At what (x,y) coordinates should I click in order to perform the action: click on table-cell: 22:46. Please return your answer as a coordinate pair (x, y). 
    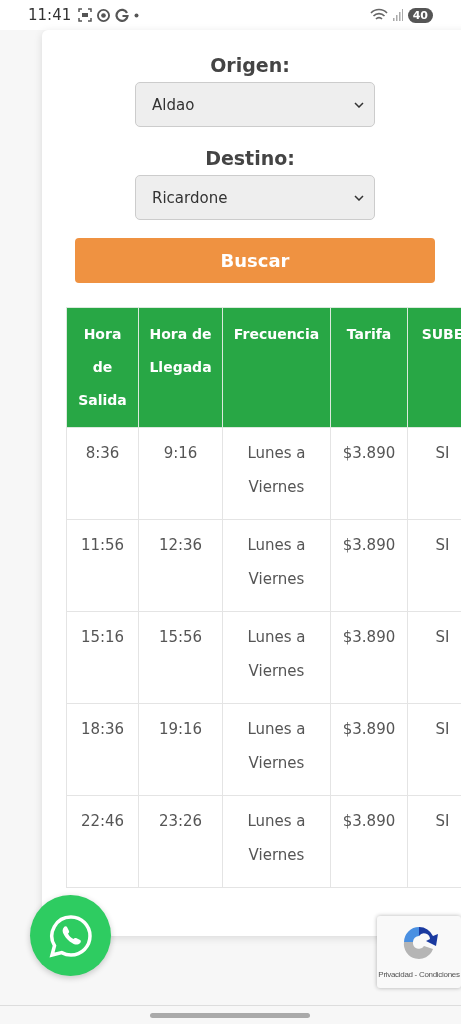
    Looking at the image, I should click on (102, 841).